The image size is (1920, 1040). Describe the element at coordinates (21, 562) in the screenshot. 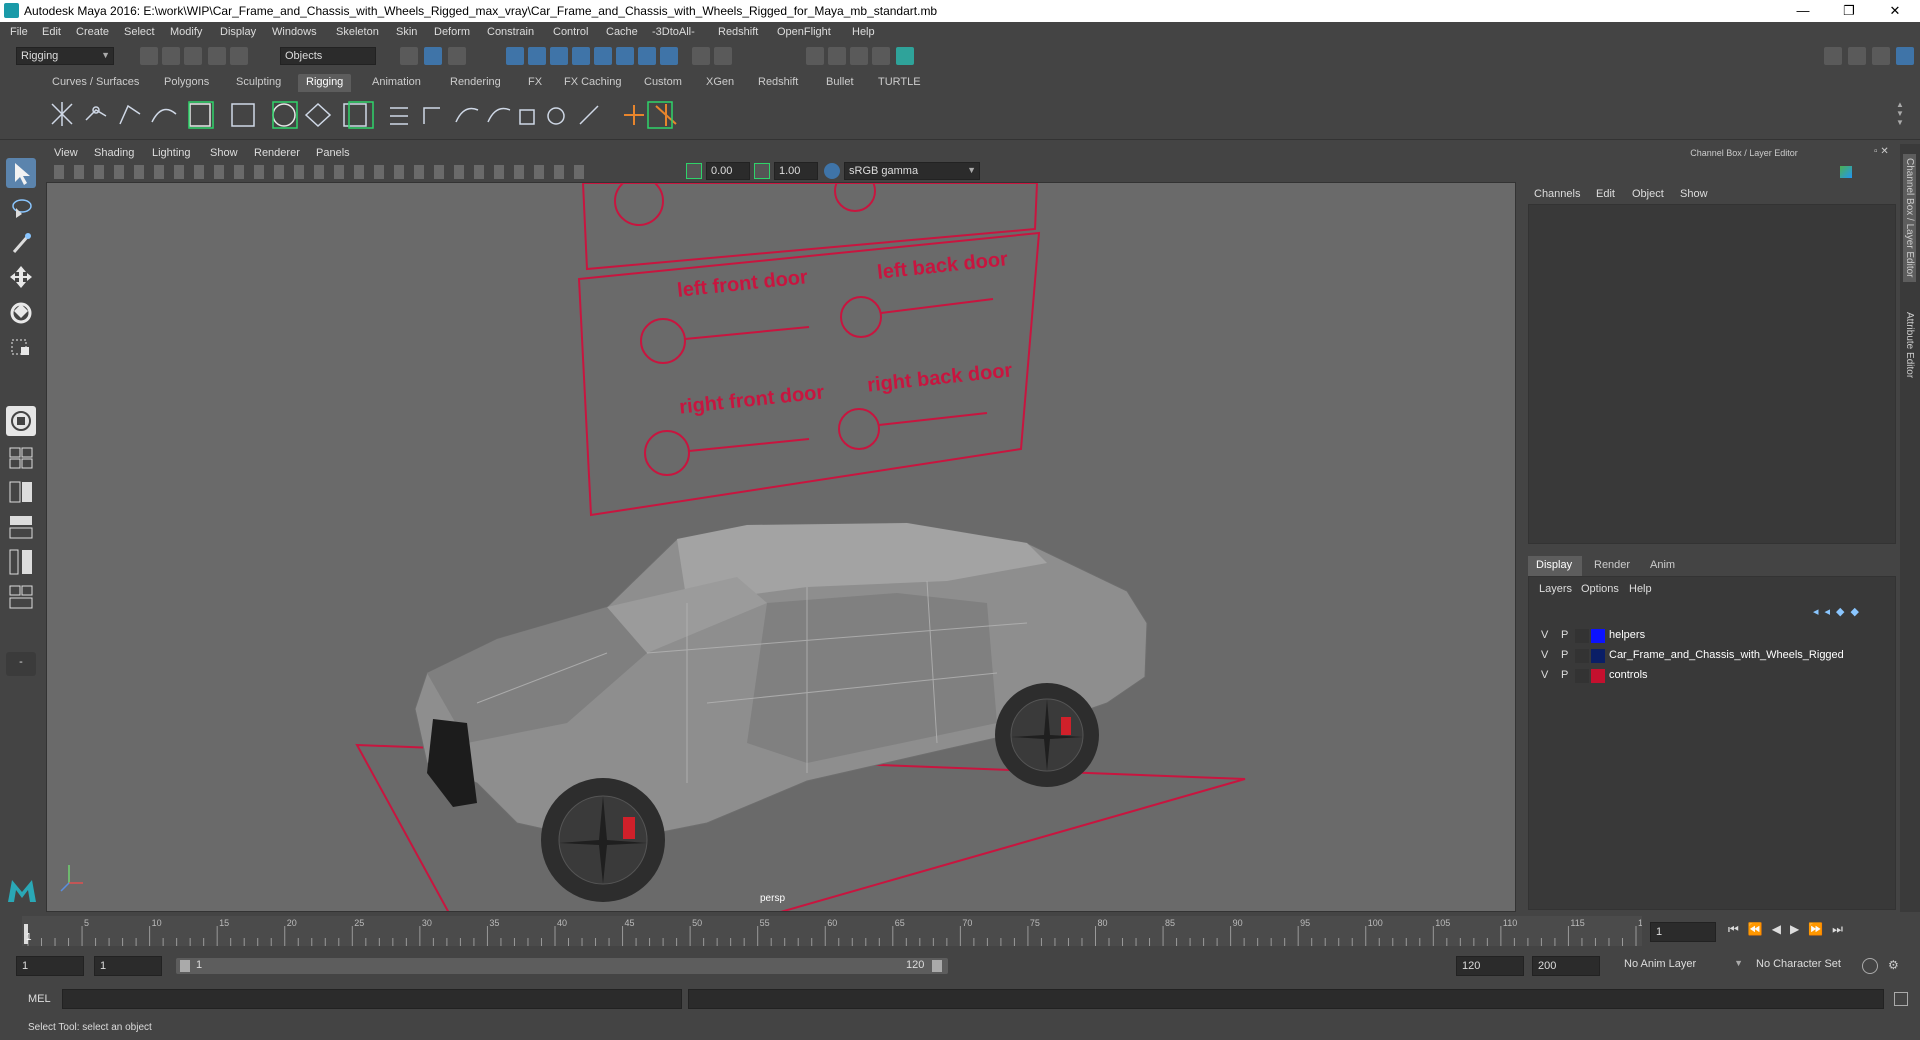

I see `graph-layout-icon` at that location.